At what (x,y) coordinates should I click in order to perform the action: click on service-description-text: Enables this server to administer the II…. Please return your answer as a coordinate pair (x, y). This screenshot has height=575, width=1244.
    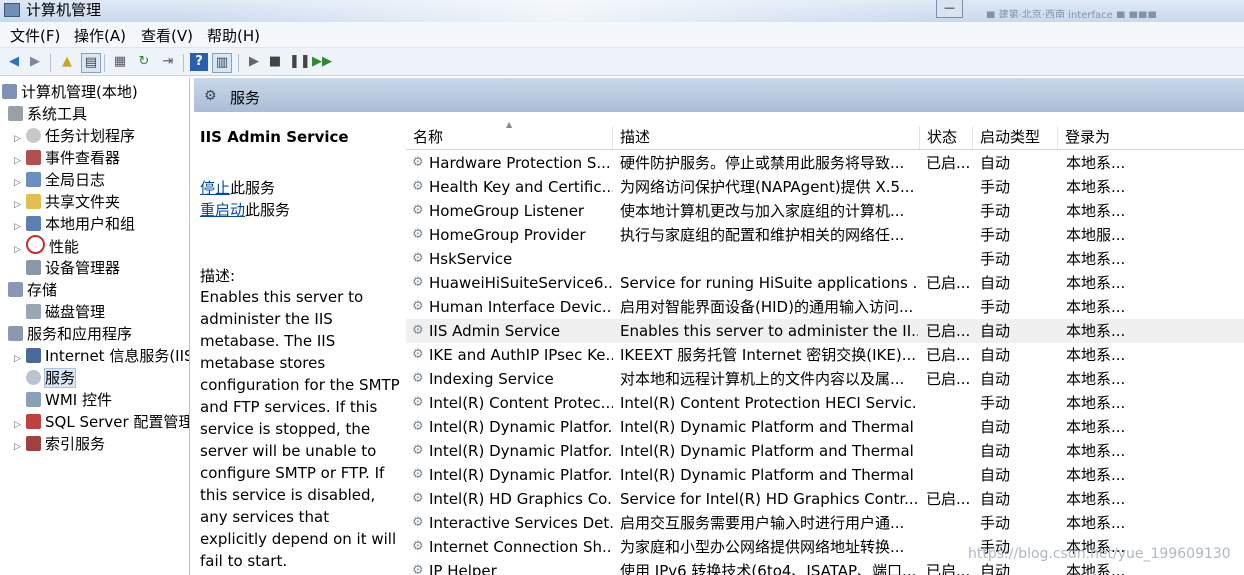
    Looking at the image, I should click on (300, 429).